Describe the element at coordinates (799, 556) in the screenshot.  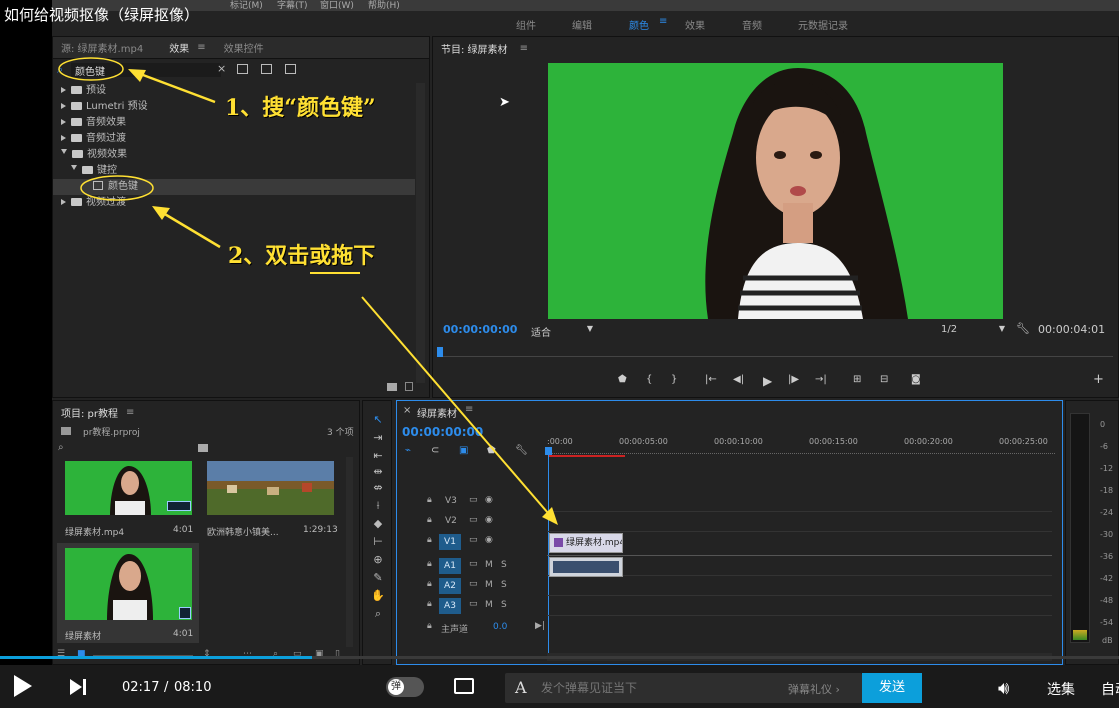
I see `track-area: 绿屏素材.mp4` at that location.